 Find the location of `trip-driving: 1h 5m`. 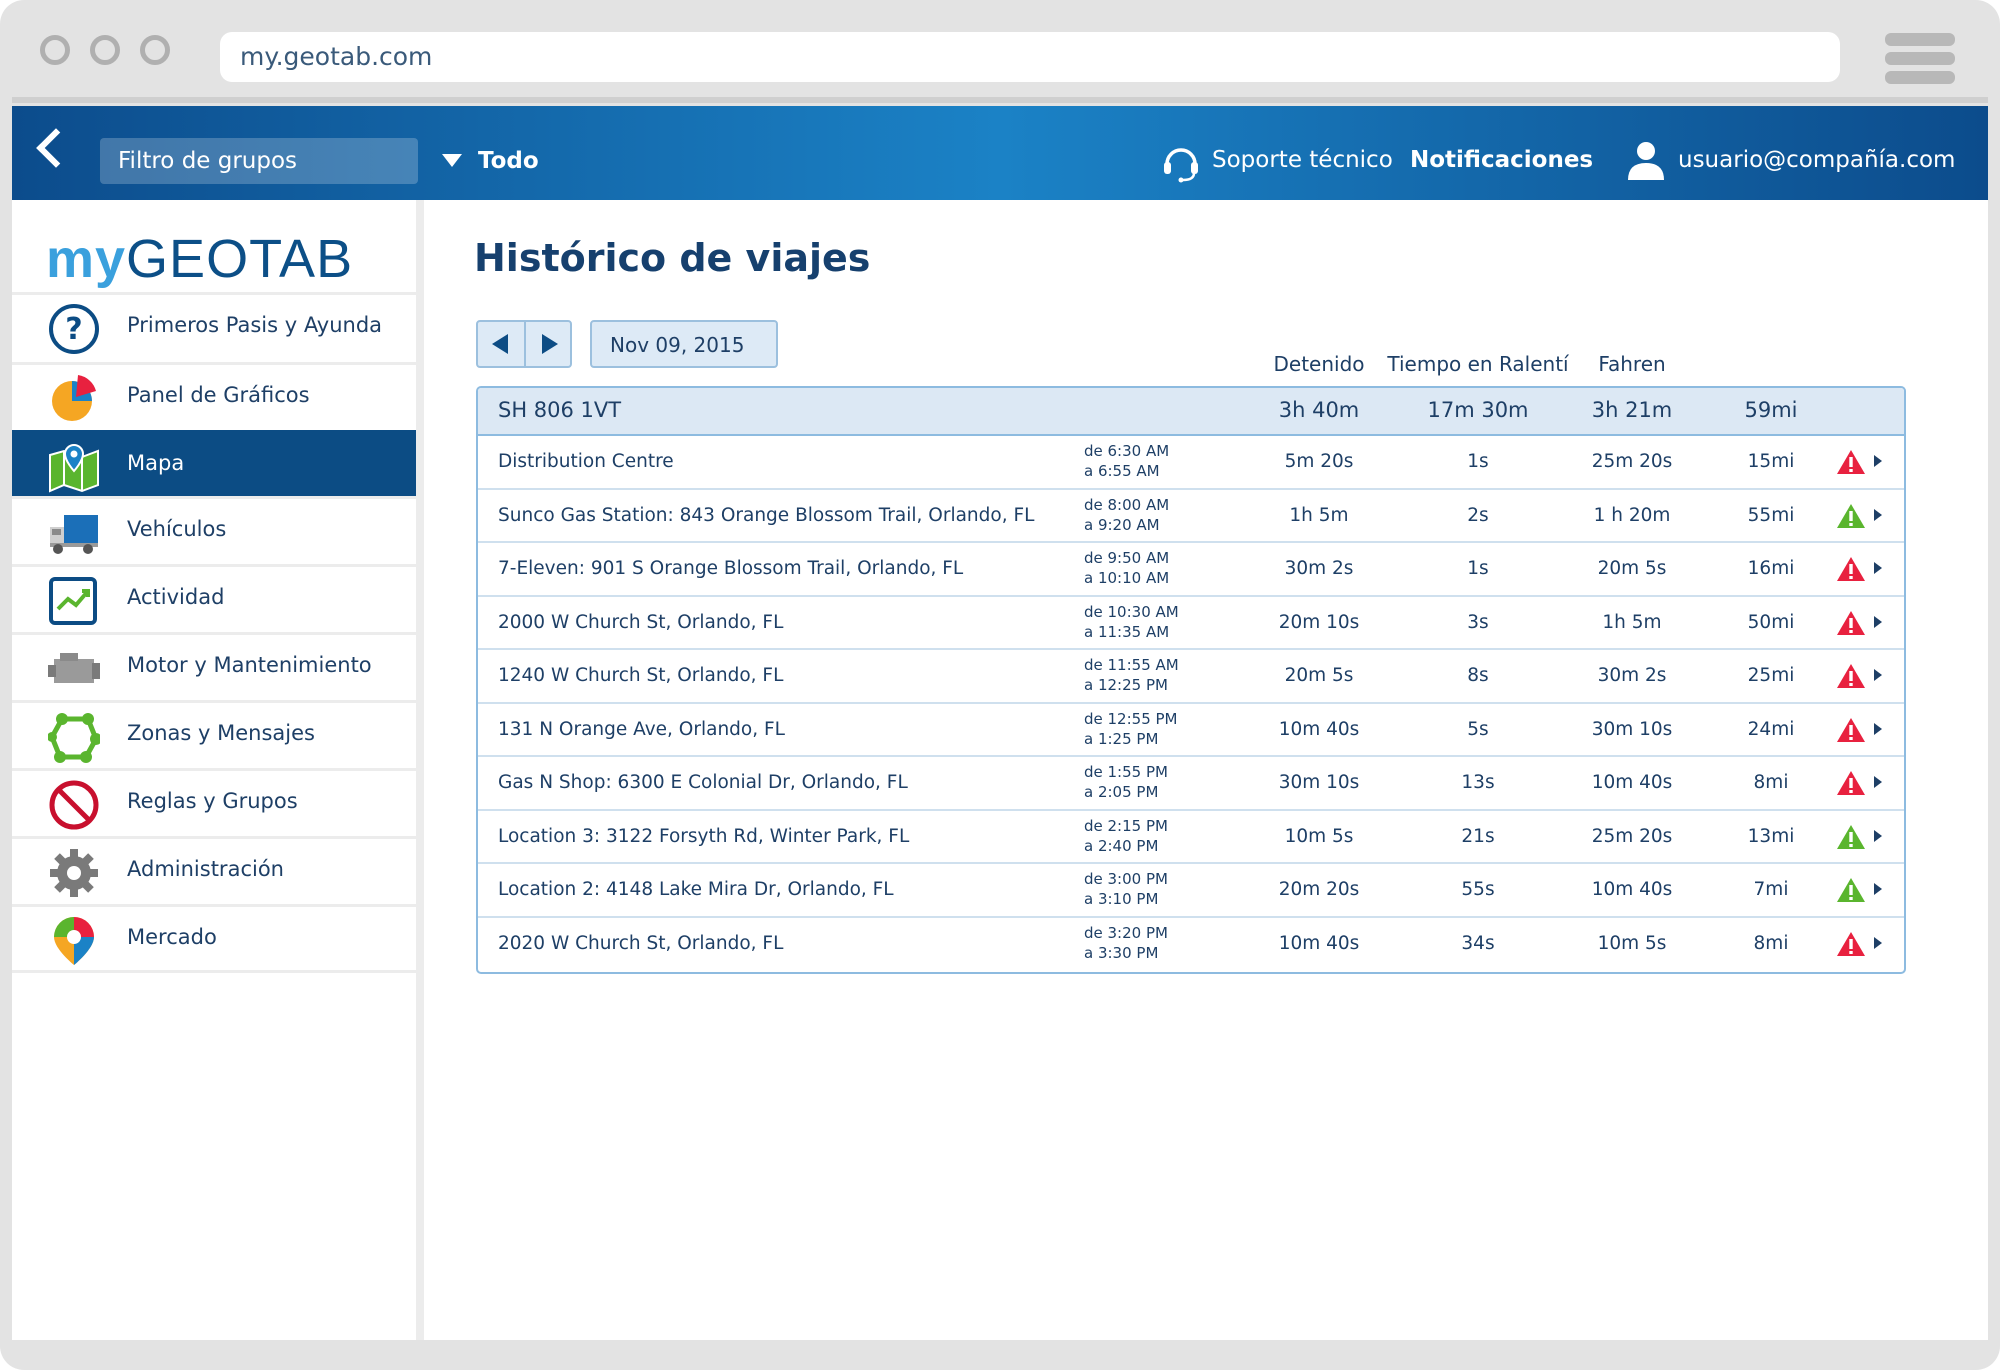

trip-driving: 1h 5m is located at coordinates (1632, 622).